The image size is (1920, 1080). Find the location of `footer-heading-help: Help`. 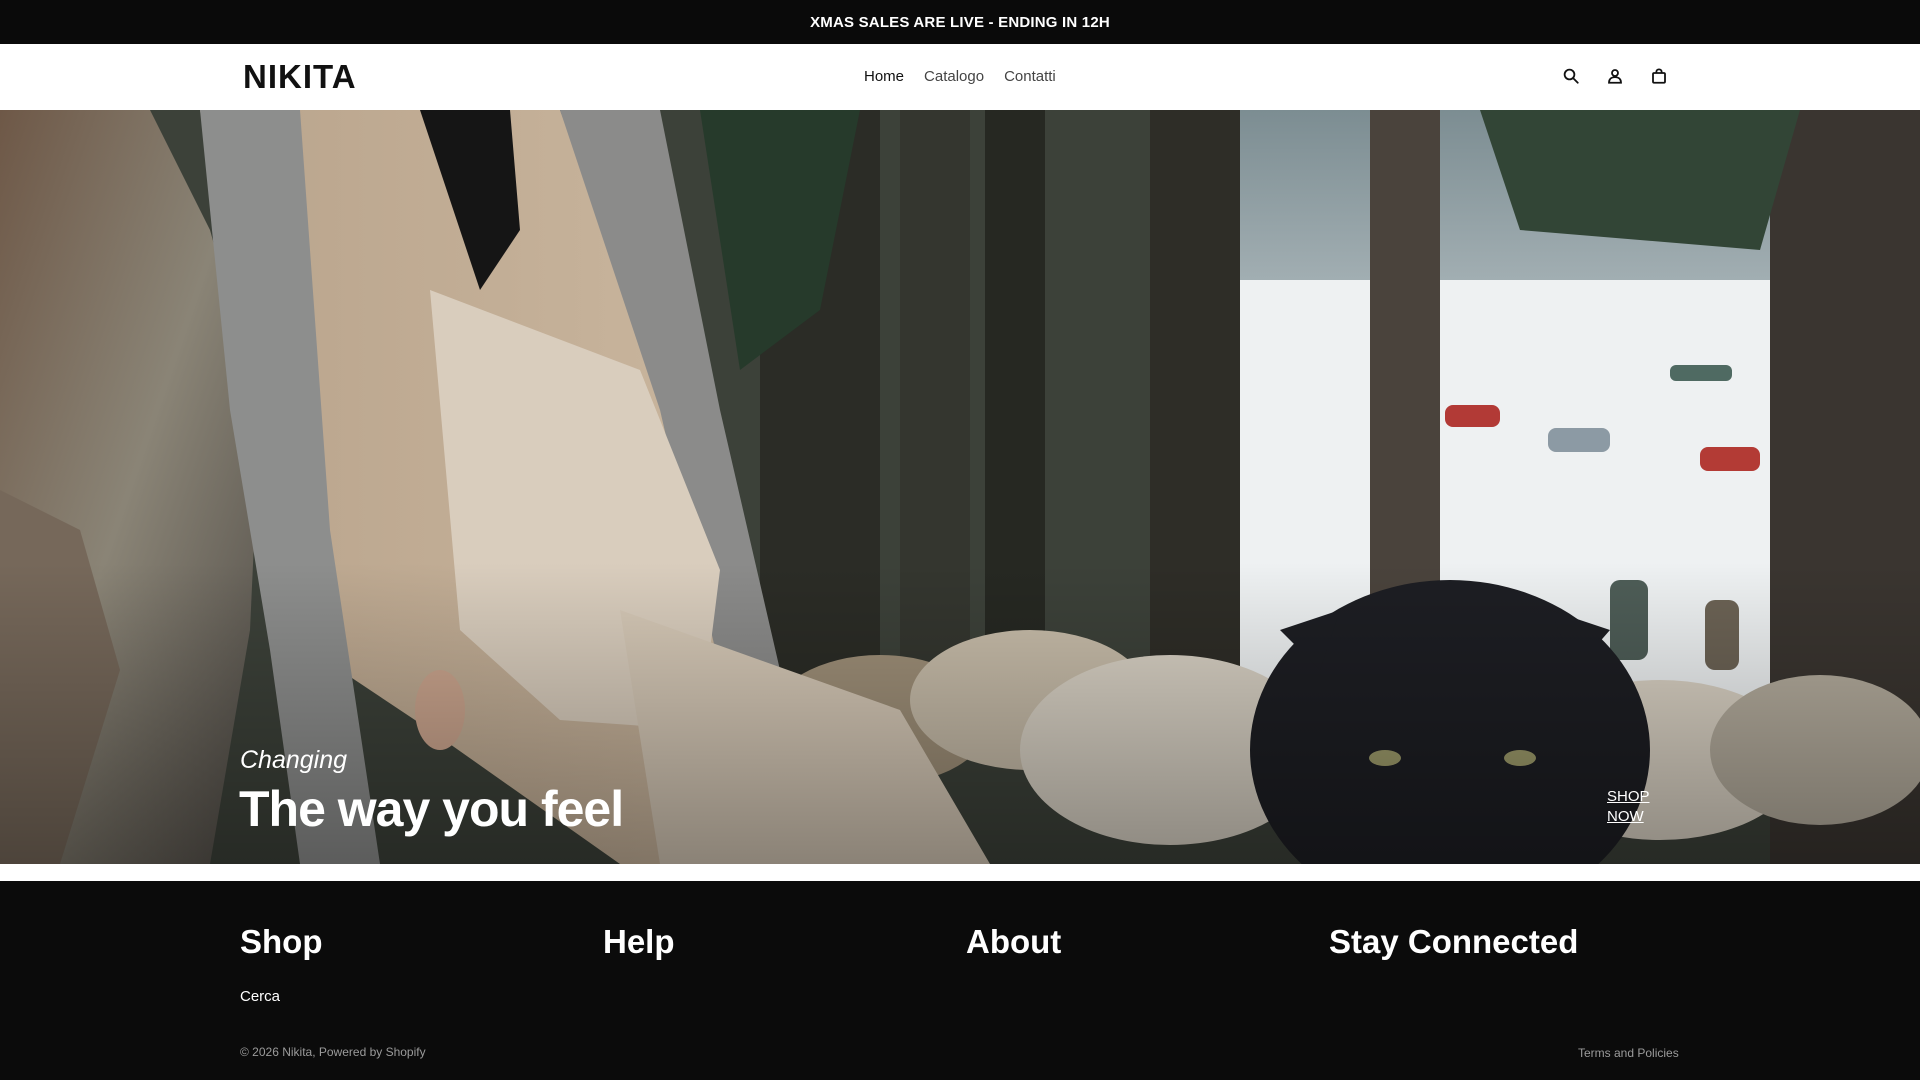

footer-heading-help: Help is located at coordinates (639, 941).